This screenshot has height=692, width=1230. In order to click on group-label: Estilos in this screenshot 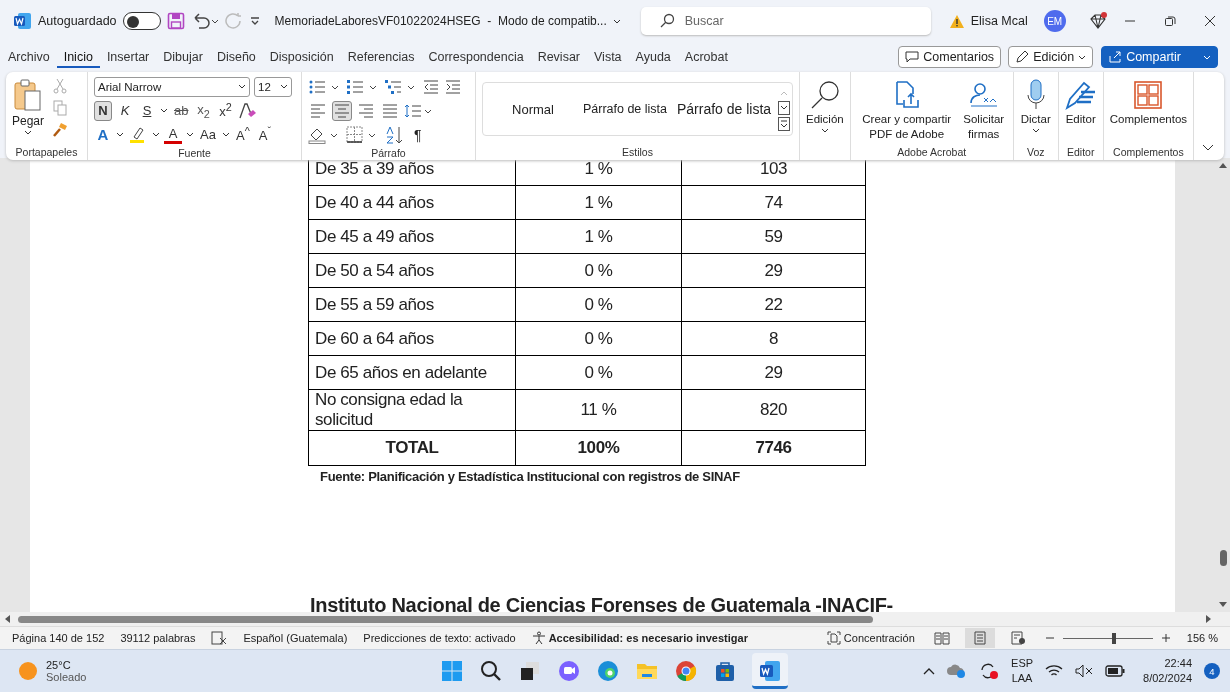, I will do `click(637, 152)`.